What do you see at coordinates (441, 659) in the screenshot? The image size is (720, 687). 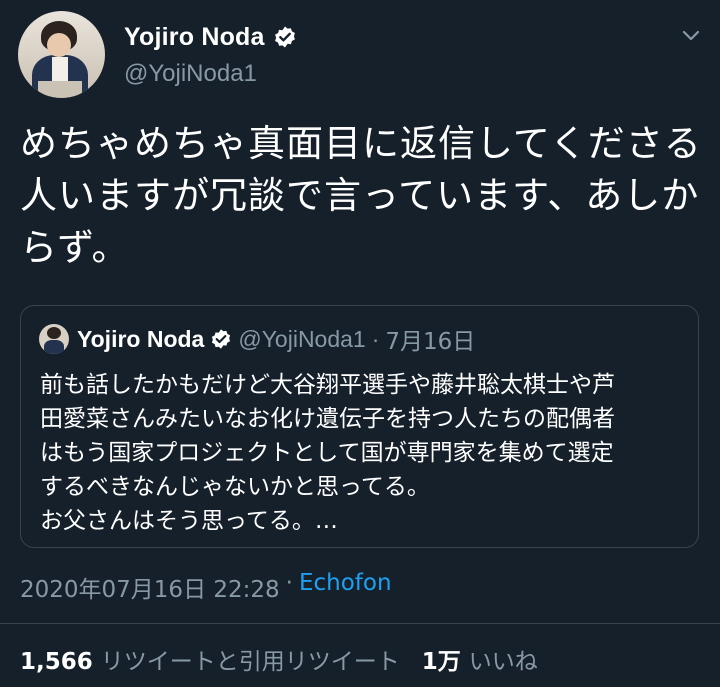 I see `likes-count: 1万` at bounding box center [441, 659].